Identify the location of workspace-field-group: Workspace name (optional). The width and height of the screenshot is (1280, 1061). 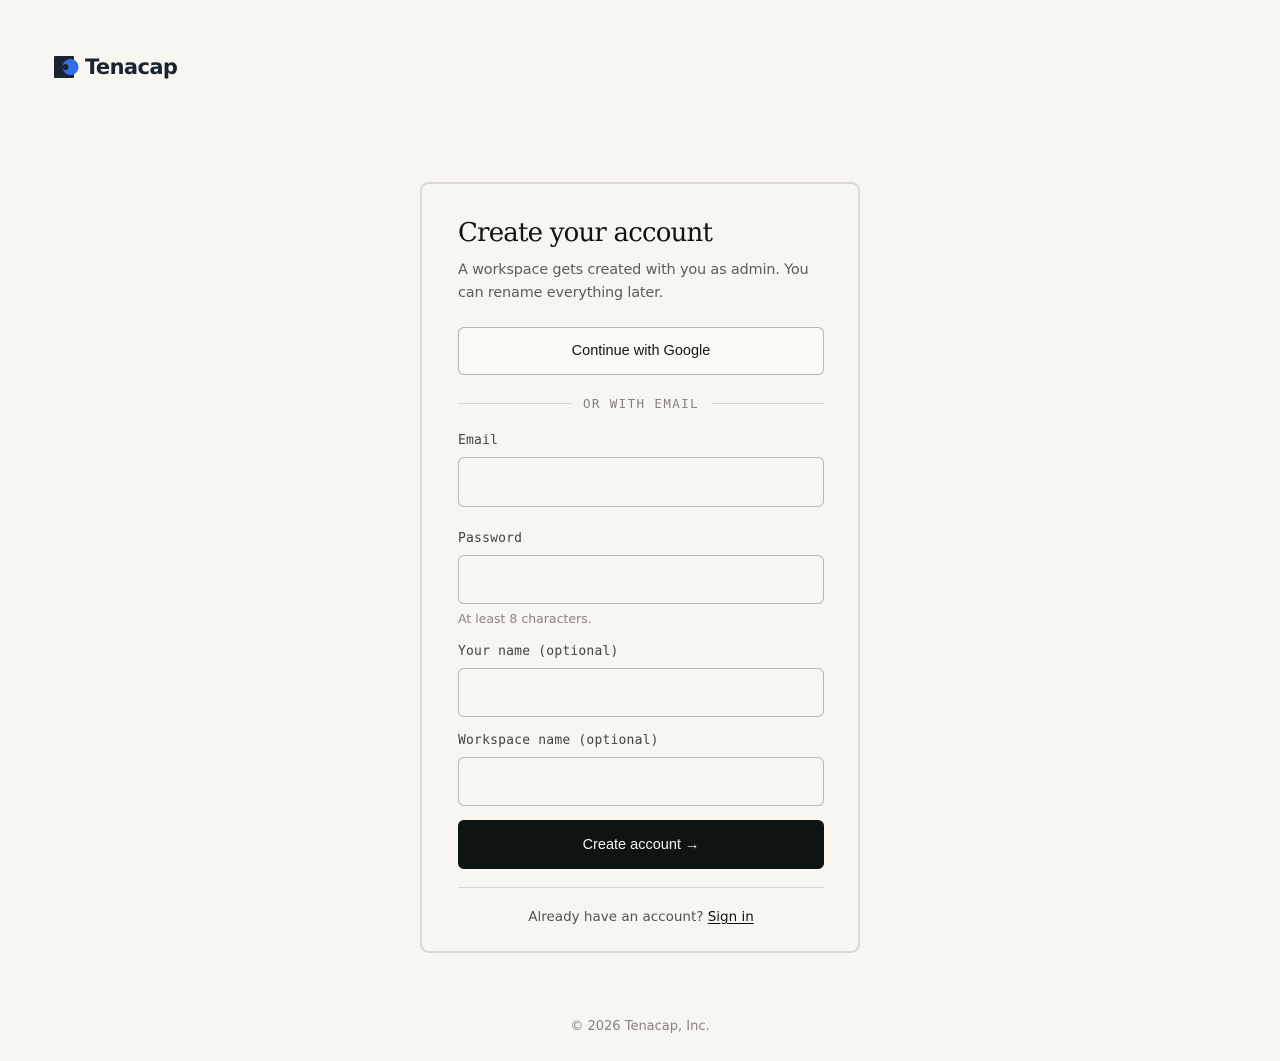
(641, 769).